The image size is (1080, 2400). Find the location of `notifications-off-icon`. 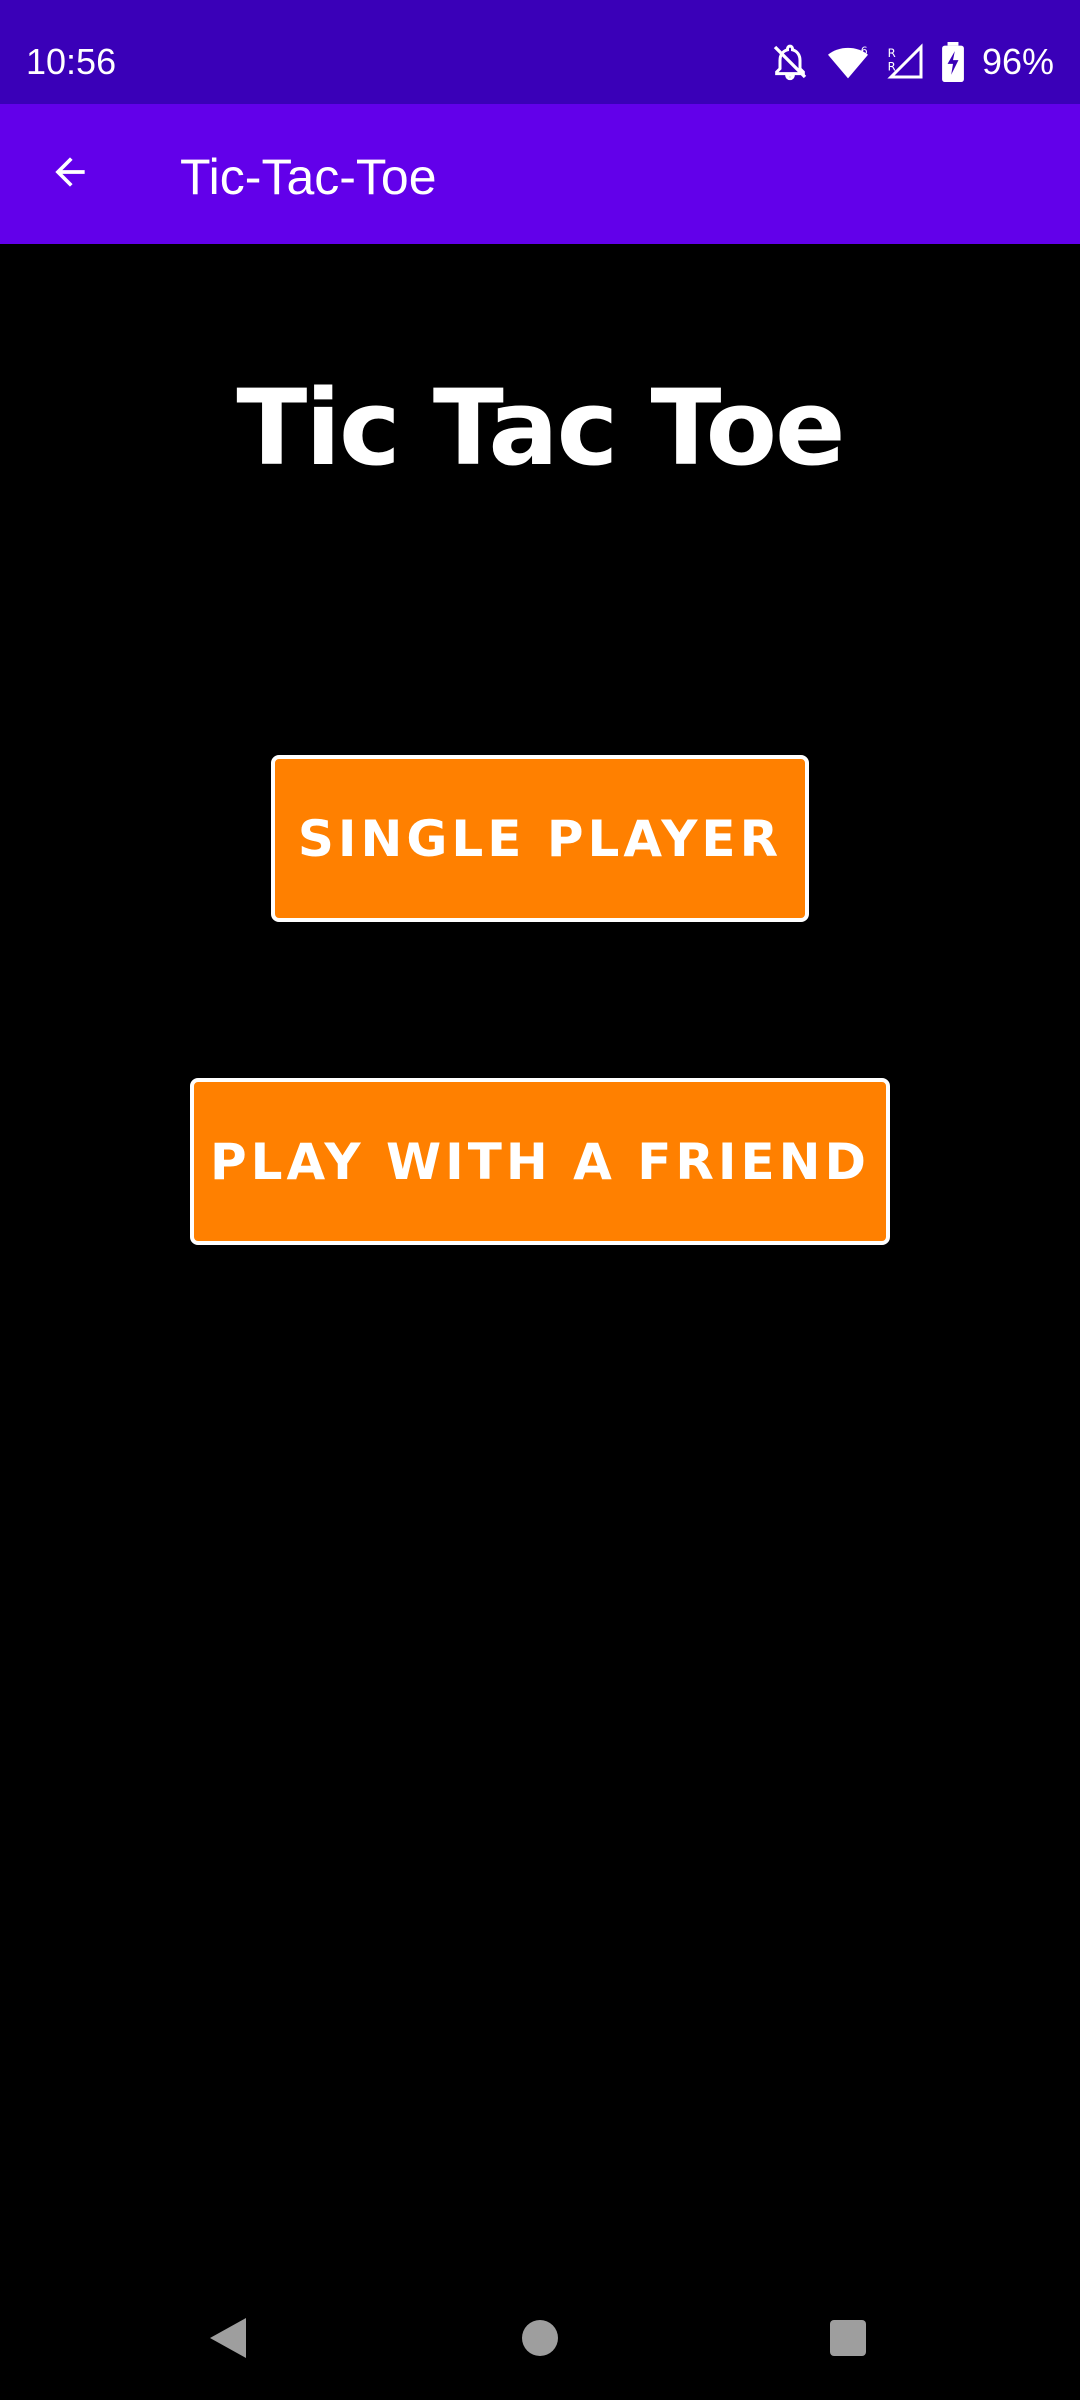

notifications-off-icon is located at coordinates (790, 62).